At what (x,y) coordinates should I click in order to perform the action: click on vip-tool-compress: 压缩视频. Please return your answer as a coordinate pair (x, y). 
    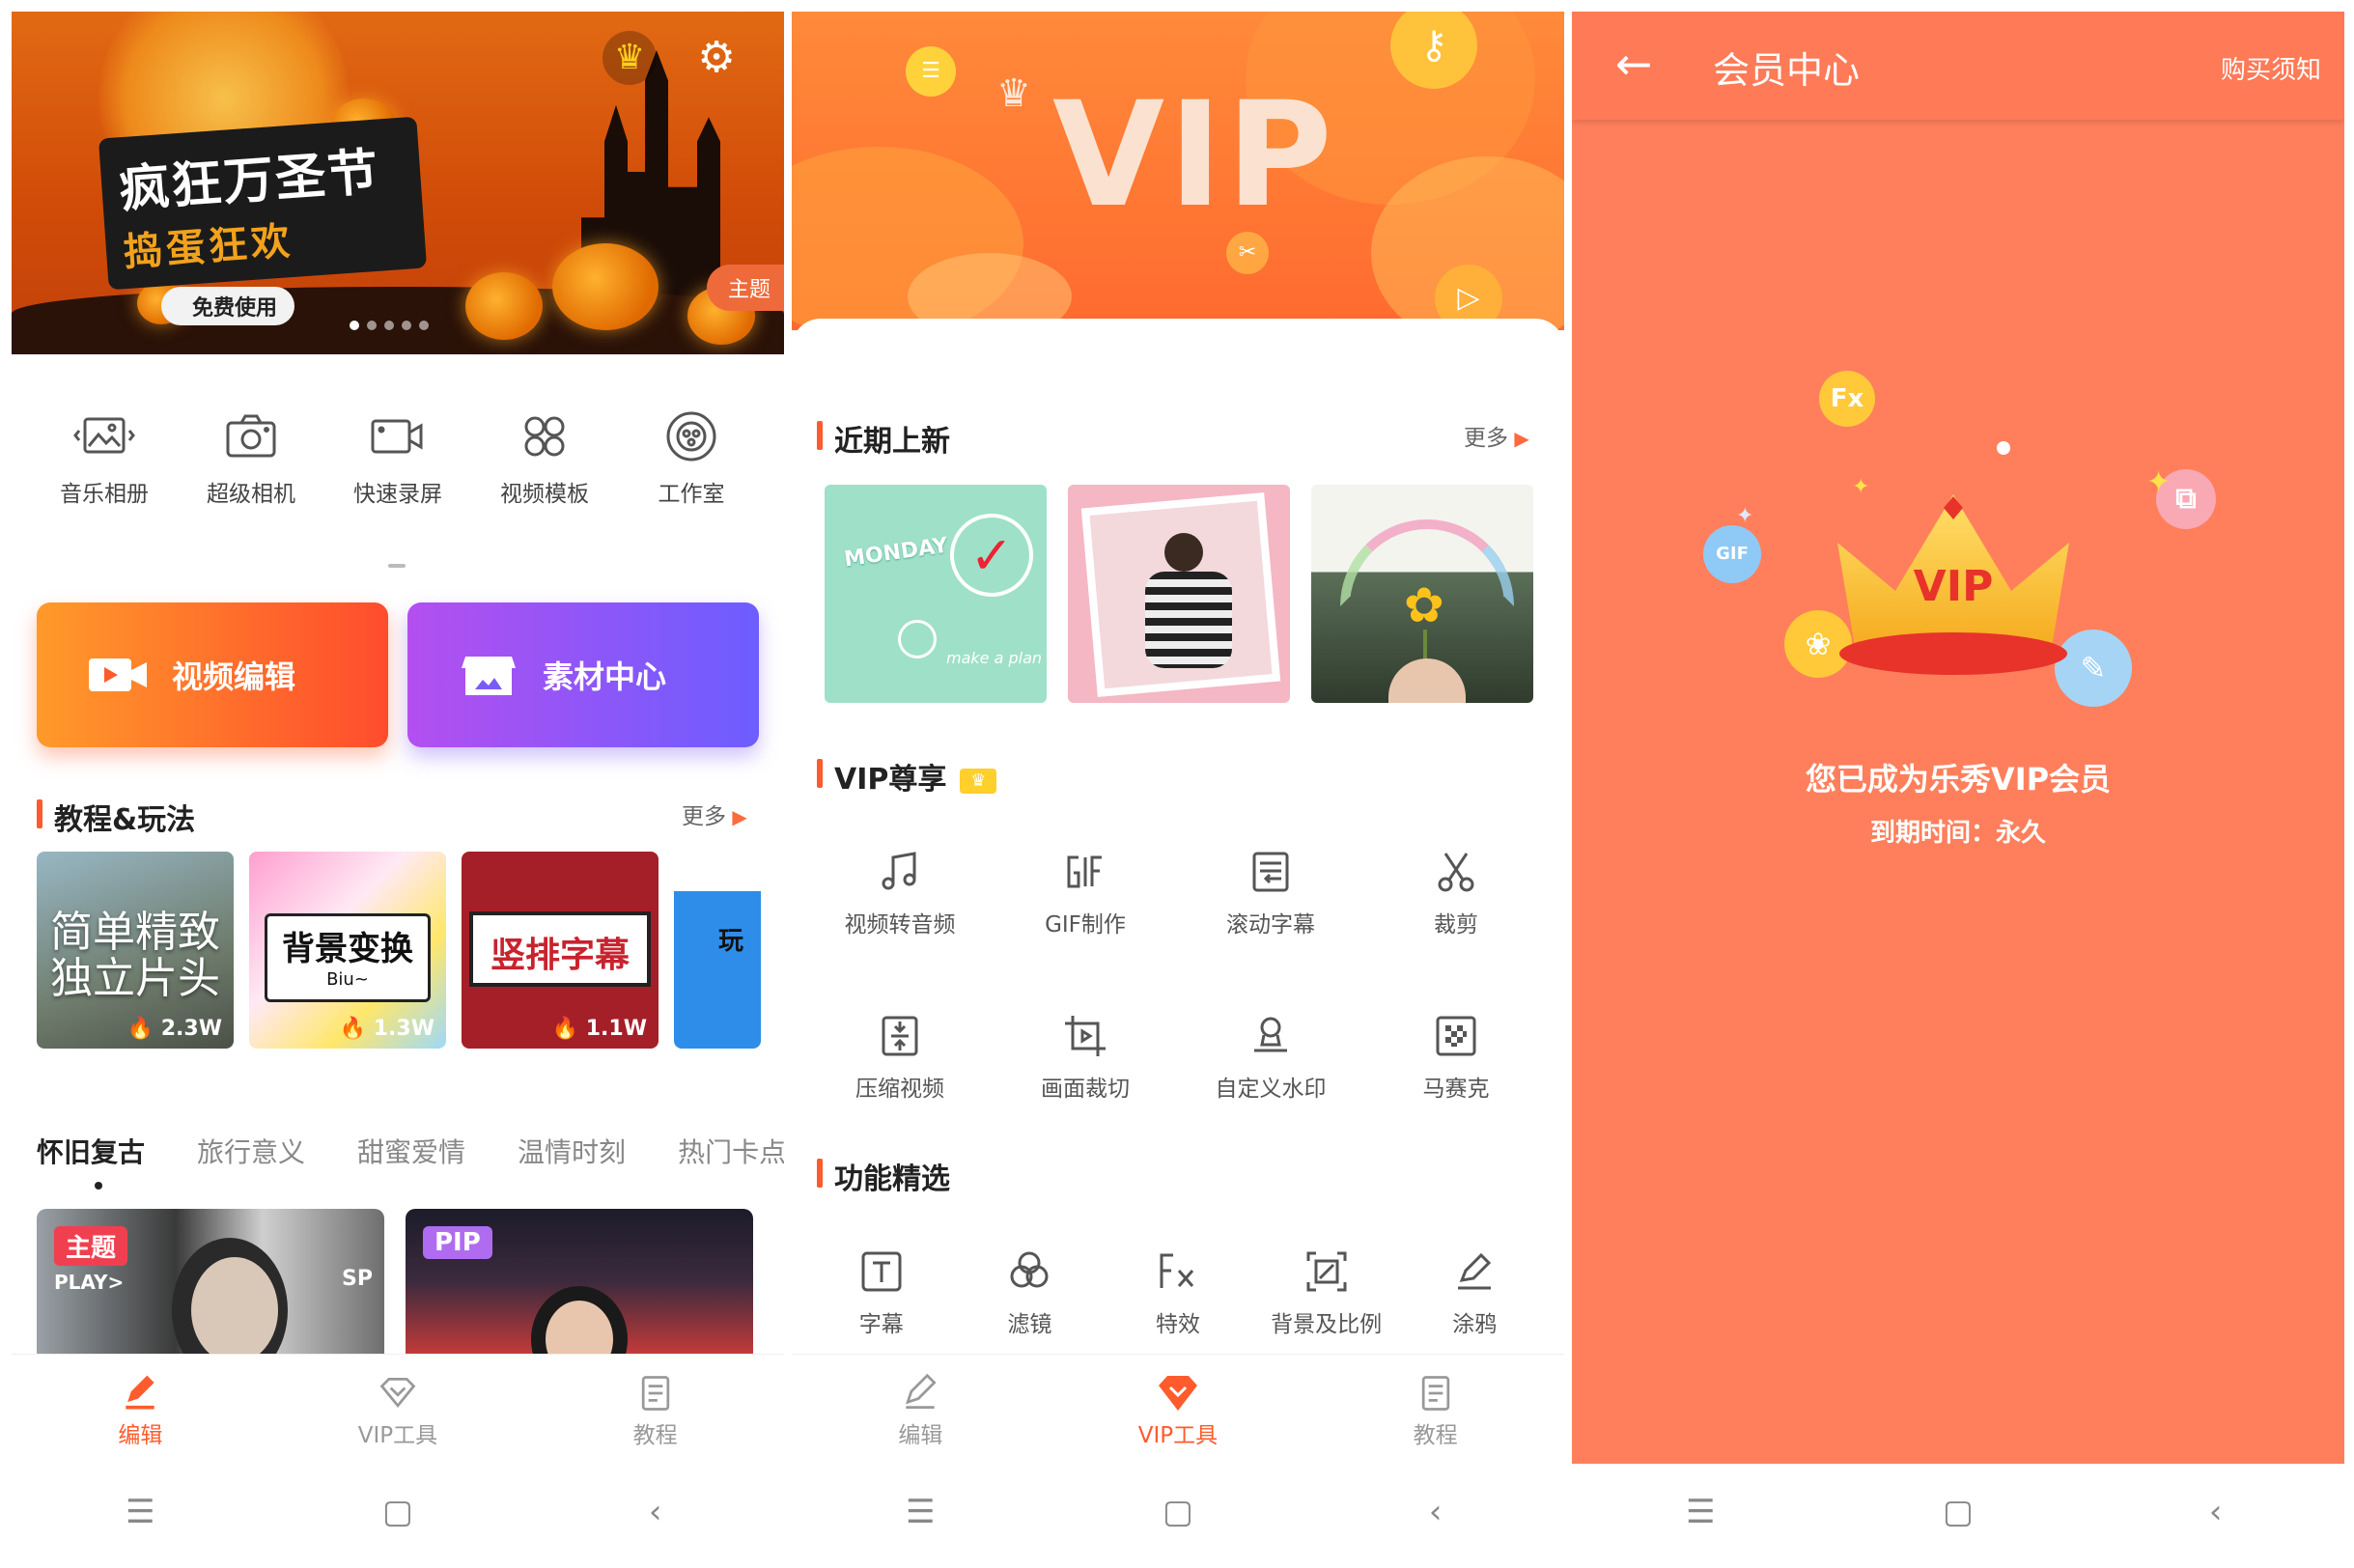
    Looking at the image, I should click on (900, 1052).